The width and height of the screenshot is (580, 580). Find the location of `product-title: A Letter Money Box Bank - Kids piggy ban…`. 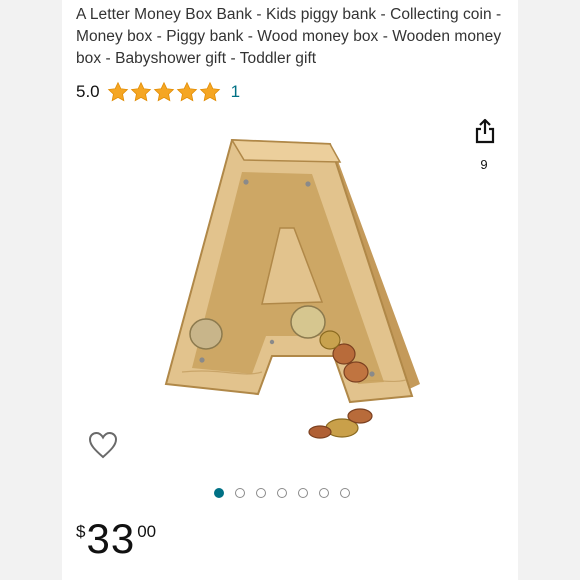

product-title: A Letter Money Box Bank - Kids piggy ban… is located at coordinates (289, 36).